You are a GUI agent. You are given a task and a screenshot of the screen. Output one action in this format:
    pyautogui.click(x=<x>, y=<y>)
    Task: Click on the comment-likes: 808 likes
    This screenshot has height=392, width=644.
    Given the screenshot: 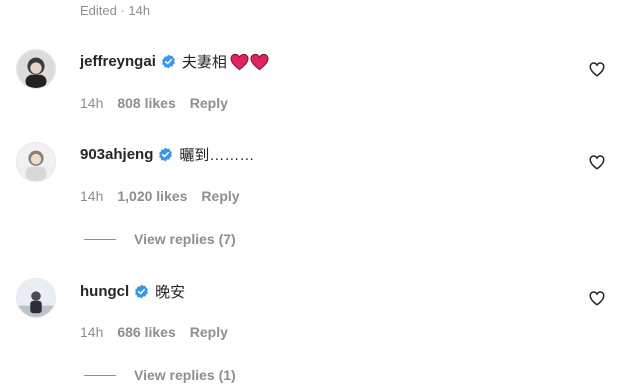 What is the action you would take?
    pyautogui.click(x=146, y=103)
    